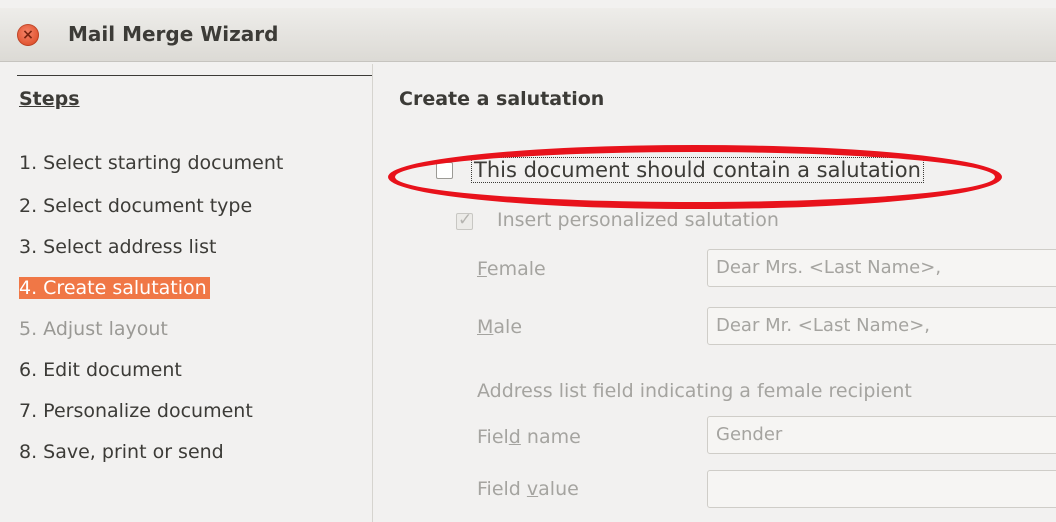 The height and width of the screenshot is (522, 1056). I want to click on female-salutation-combo: Dear Mrs. <Last Name>,, so click(881, 268).